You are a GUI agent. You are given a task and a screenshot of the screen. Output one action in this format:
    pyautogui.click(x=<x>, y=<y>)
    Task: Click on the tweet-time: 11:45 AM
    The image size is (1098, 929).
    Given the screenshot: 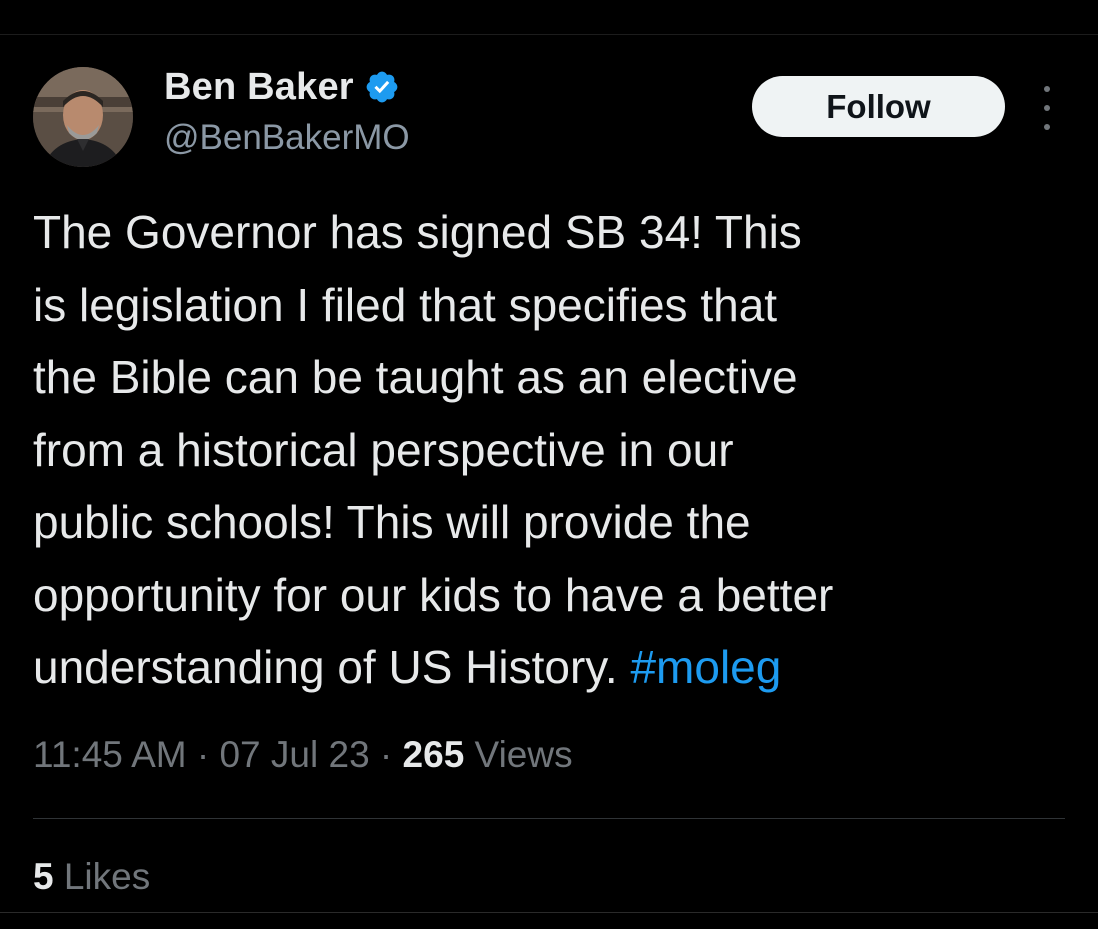 What is the action you would take?
    pyautogui.click(x=110, y=754)
    